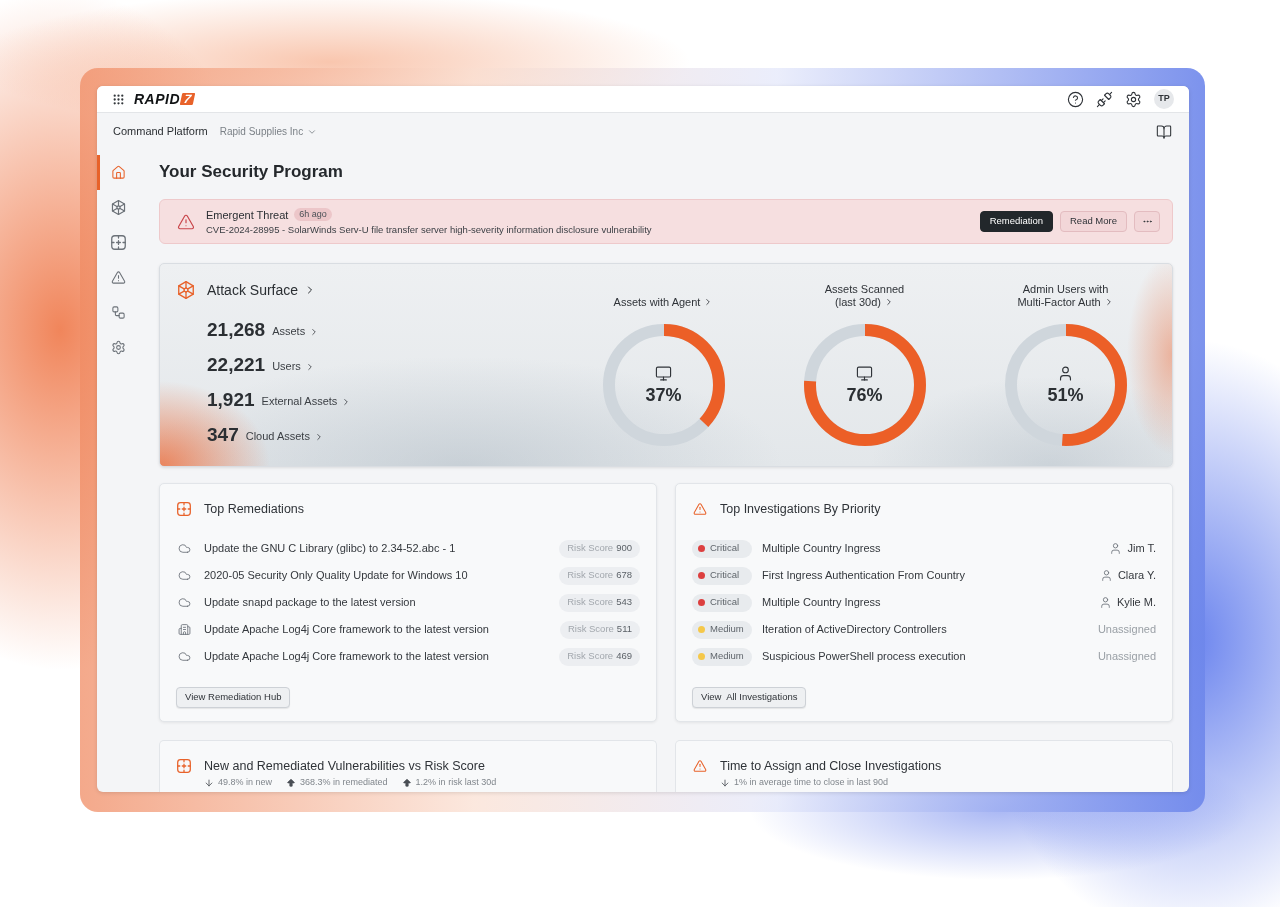 This screenshot has width=1280, height=907. What do you see at coordinates (1065, 296) in the screenshot?
I see `gauge-link: Admin Users with Multi-Factor Auth` at bounding box center [1065, 296].